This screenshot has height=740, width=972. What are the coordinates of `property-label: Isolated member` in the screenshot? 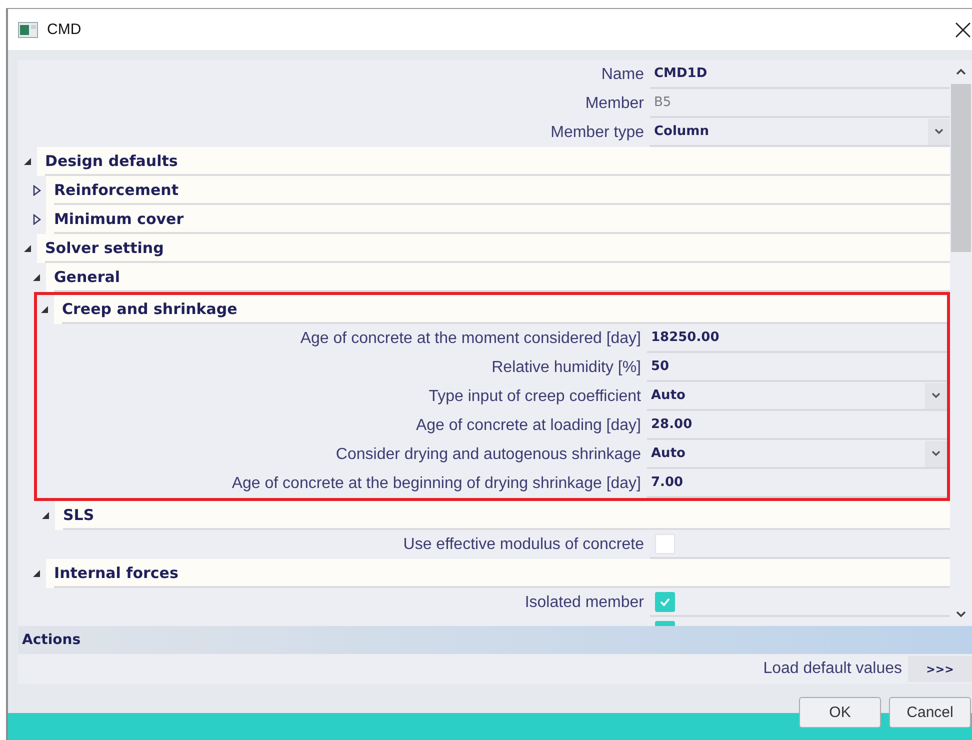 It's located at (584, 603).